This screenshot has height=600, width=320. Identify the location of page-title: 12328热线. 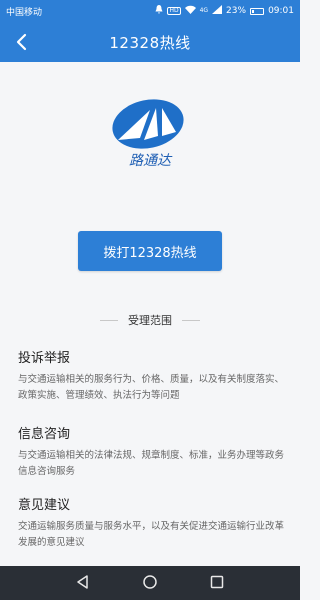
(150, 42).